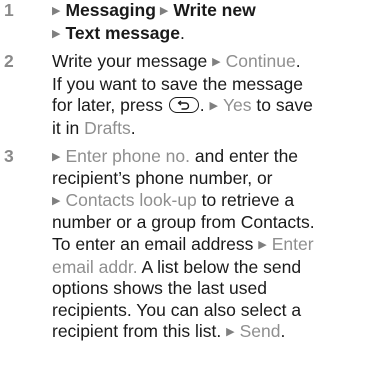 This screenshot has height=367, width=370. I want to click on menu-item-messaging: Messaging, so click(110, 10).